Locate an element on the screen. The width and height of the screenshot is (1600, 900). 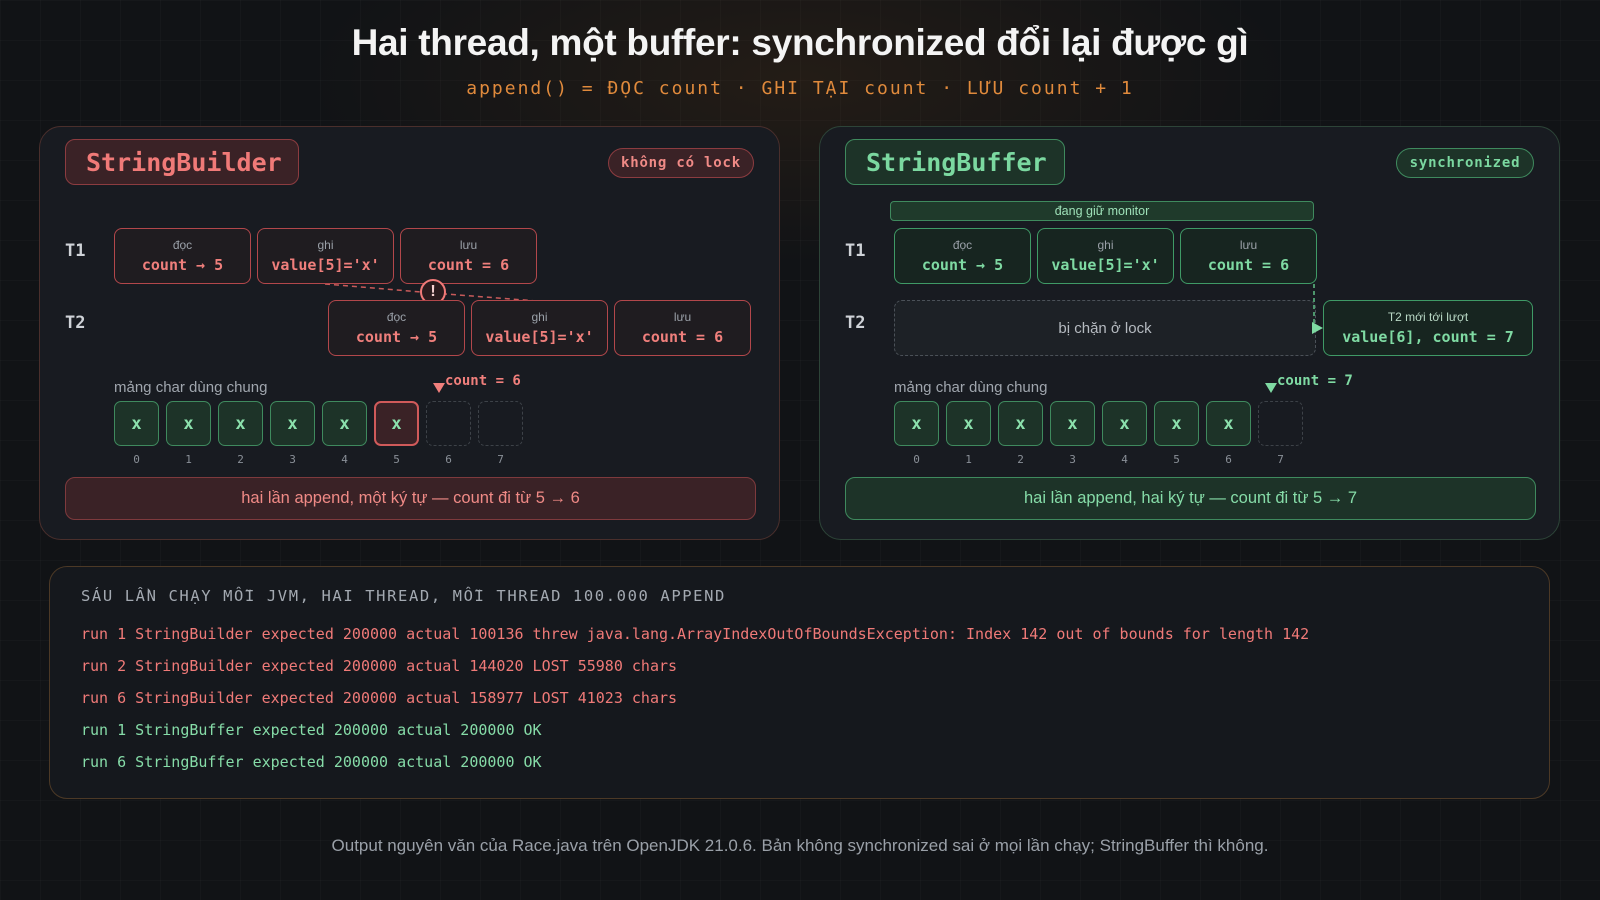
t2-turn-step: T2 mới tới lượt value[6], count = 7 is located at coordinates (1428, 328).